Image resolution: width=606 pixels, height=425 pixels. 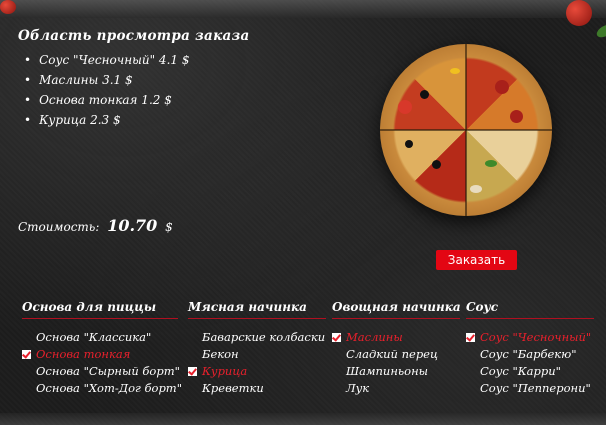 I want to click on ingredient-label: Курица, so click(x=225, y=371).